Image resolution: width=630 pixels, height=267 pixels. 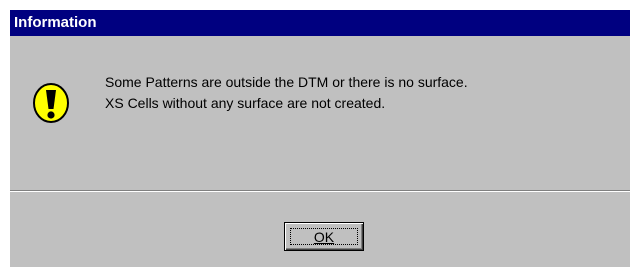 I want to click on separator, so click(x=320, y=191).